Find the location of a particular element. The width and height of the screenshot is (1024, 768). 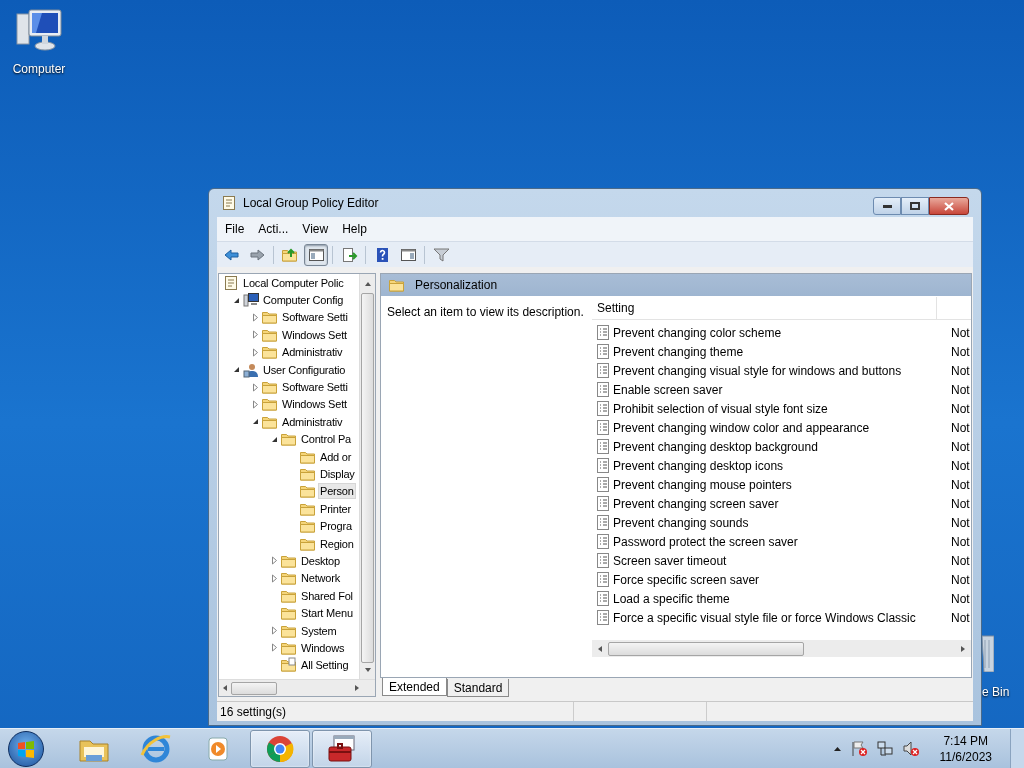

column-header: Setting is located at coordinates (764, 308).